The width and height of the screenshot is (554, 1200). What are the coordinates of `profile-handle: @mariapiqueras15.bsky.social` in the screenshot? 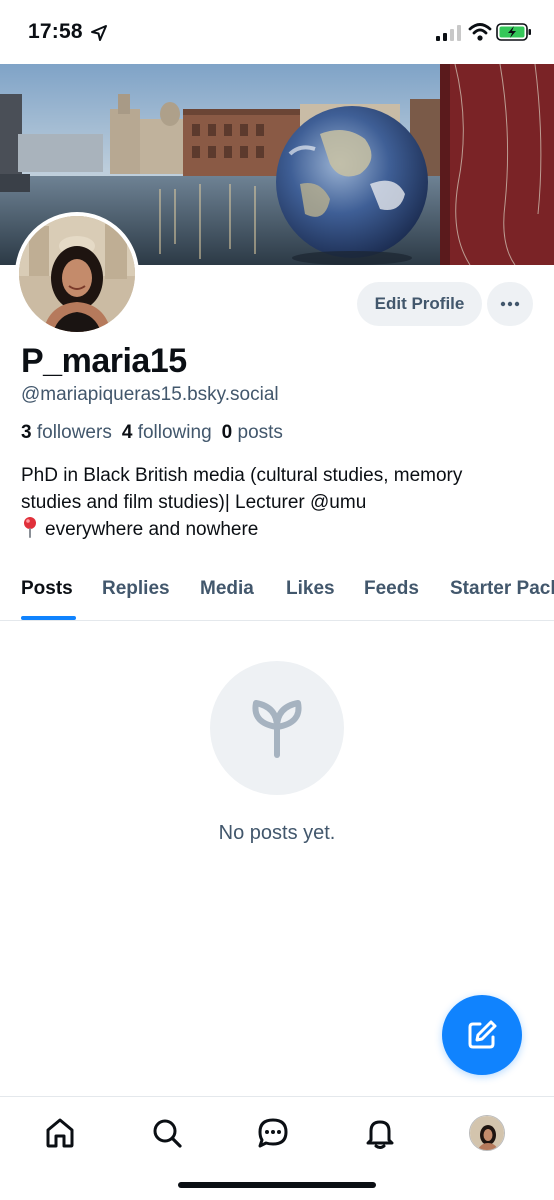 It's located at (150, 394).